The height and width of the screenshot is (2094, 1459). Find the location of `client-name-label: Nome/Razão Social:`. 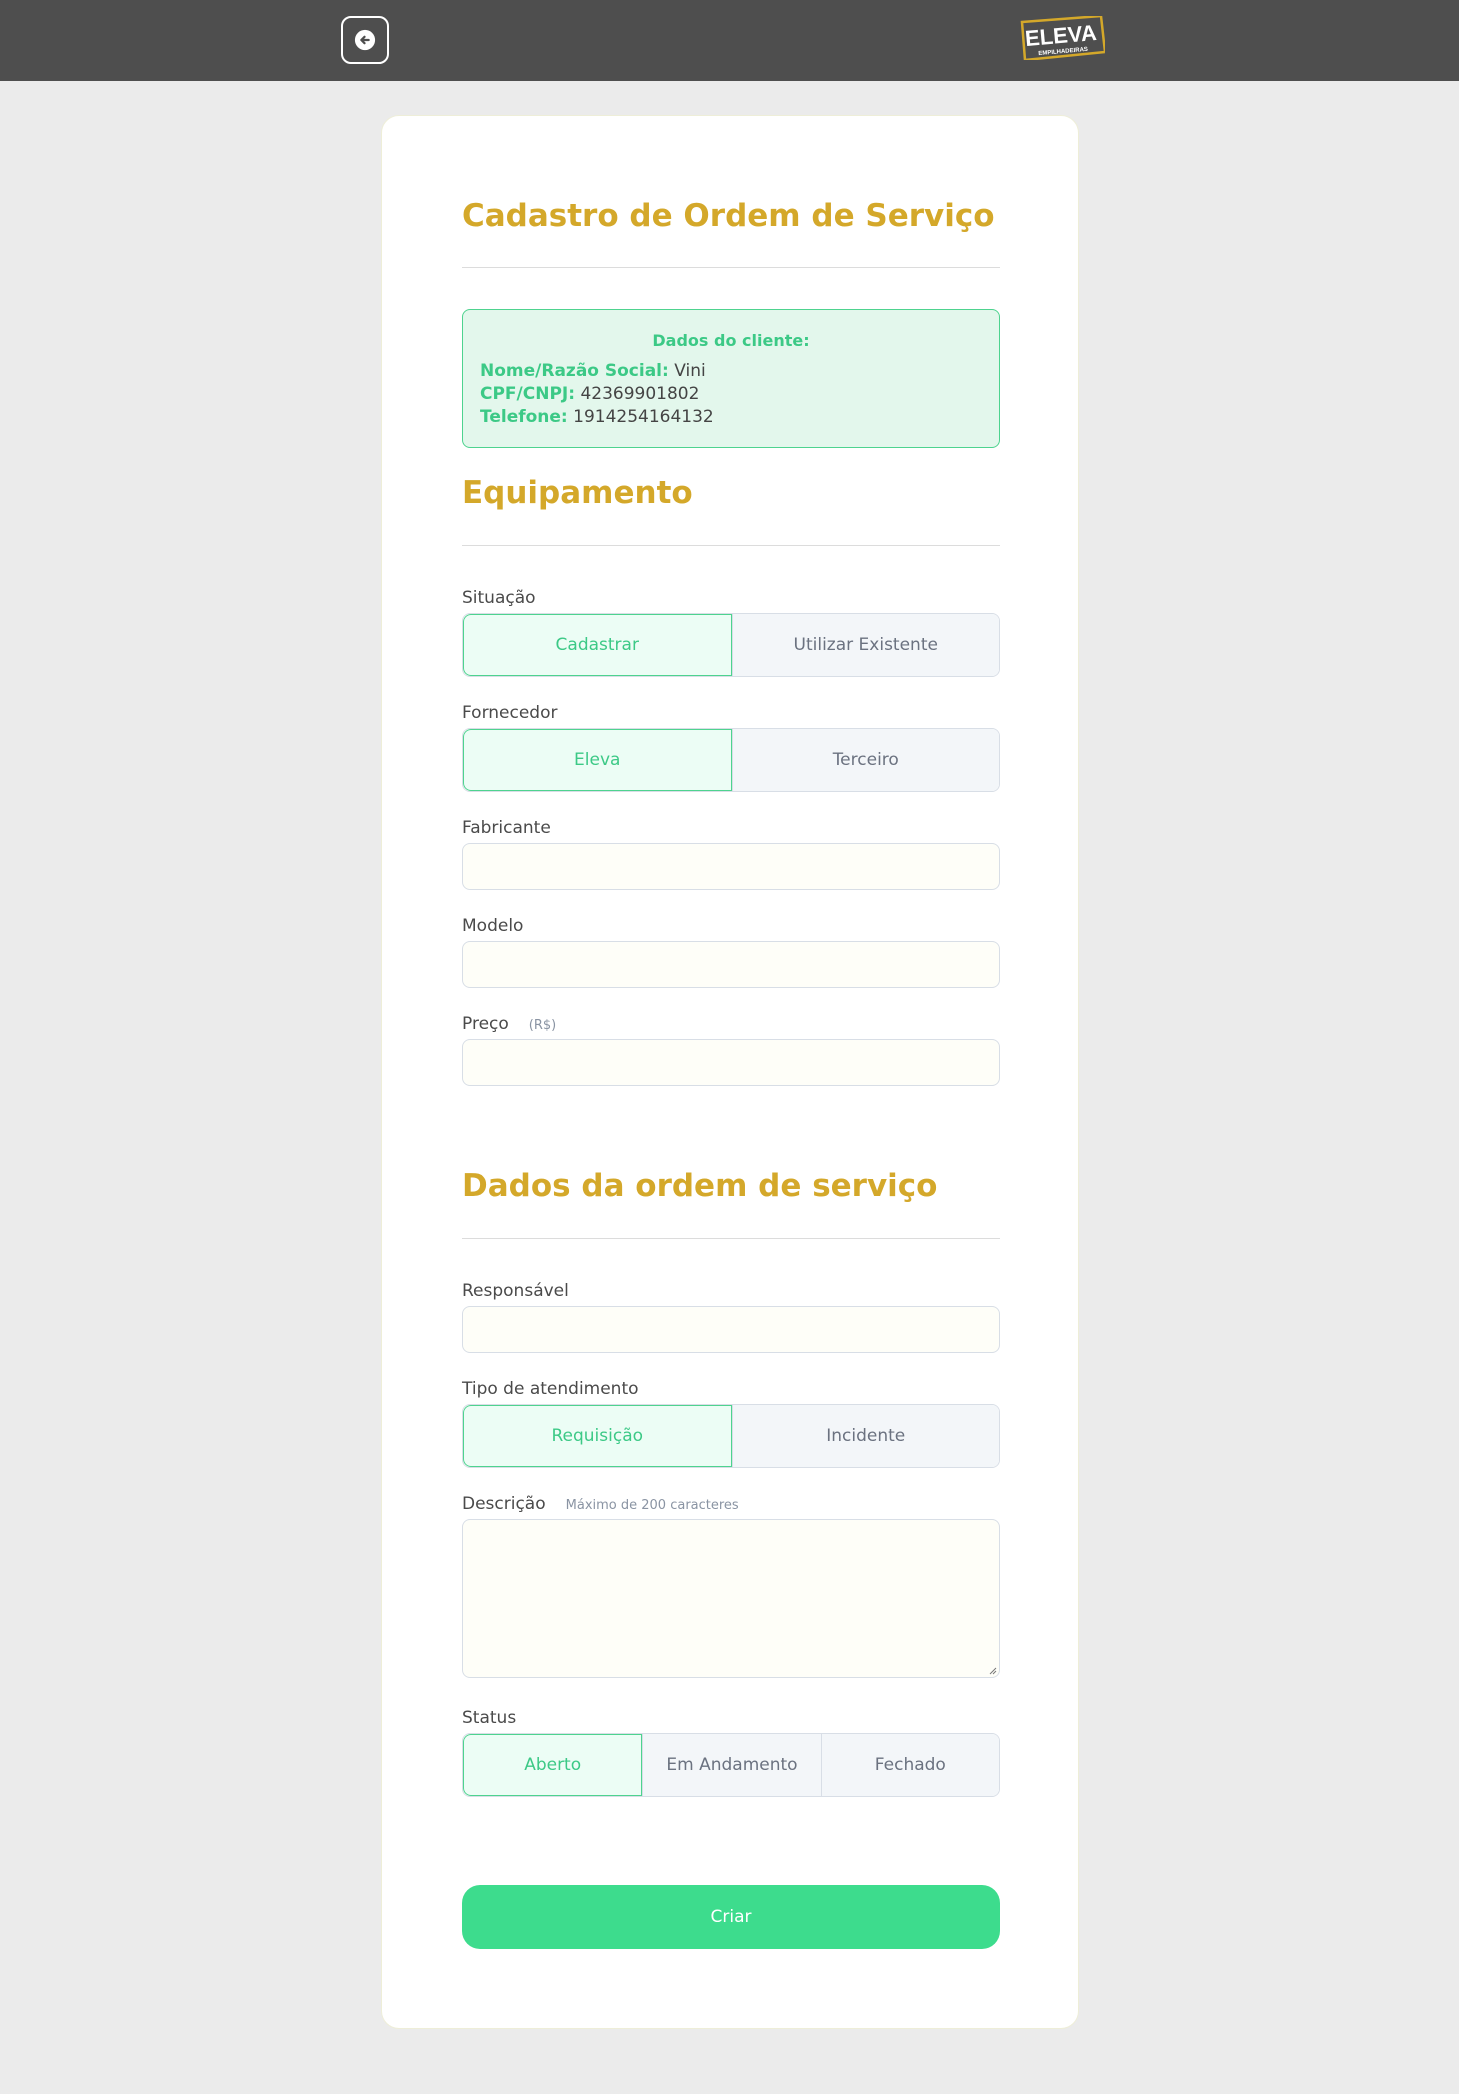

client-name-label: Nome/Razão Social: is located at coordinates (574, 371).